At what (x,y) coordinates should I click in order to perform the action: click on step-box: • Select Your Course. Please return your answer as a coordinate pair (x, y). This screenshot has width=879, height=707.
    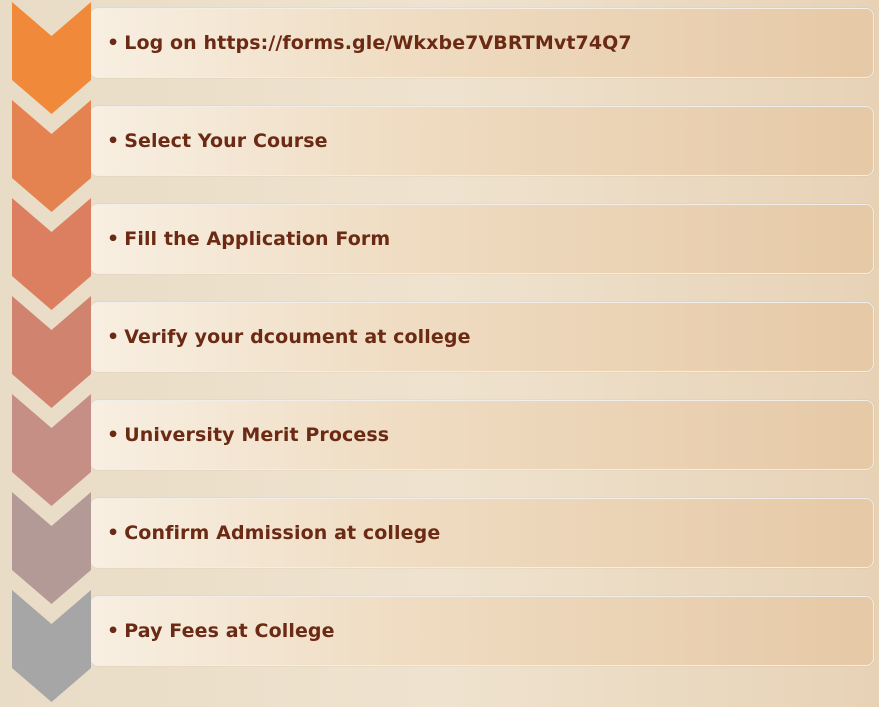
    Looking at the image, I should click on (482, 141).